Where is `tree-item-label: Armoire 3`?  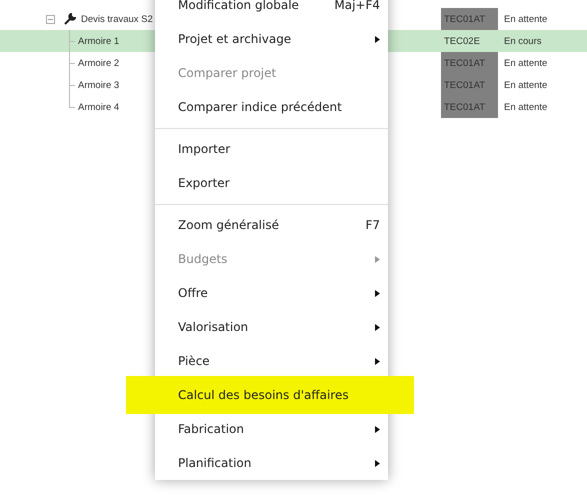
tree-item-label: Armoire 3 is located at coordinates (99, 85).